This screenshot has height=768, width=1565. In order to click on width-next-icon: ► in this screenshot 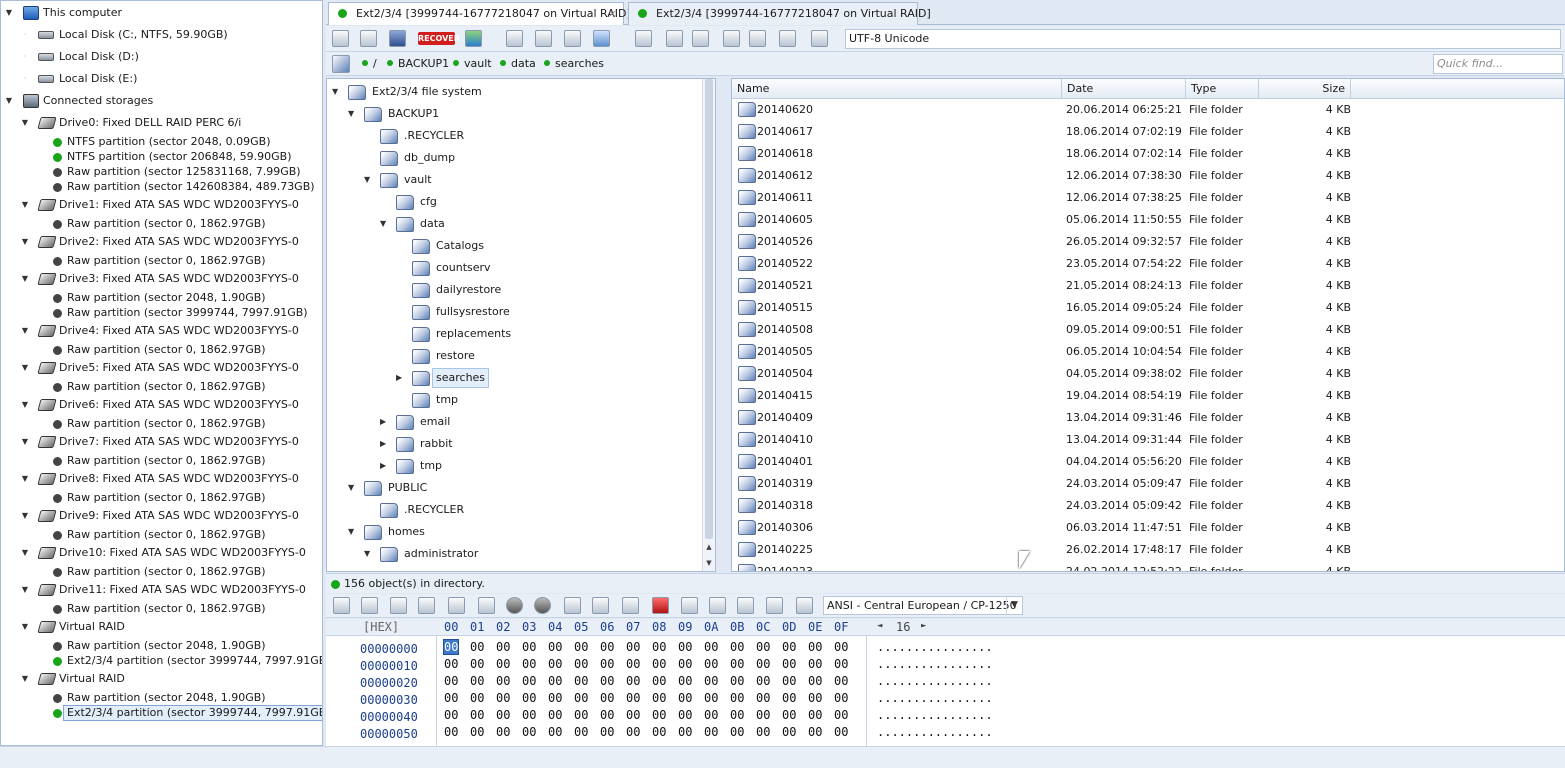, I will do `click(923, 626)`.